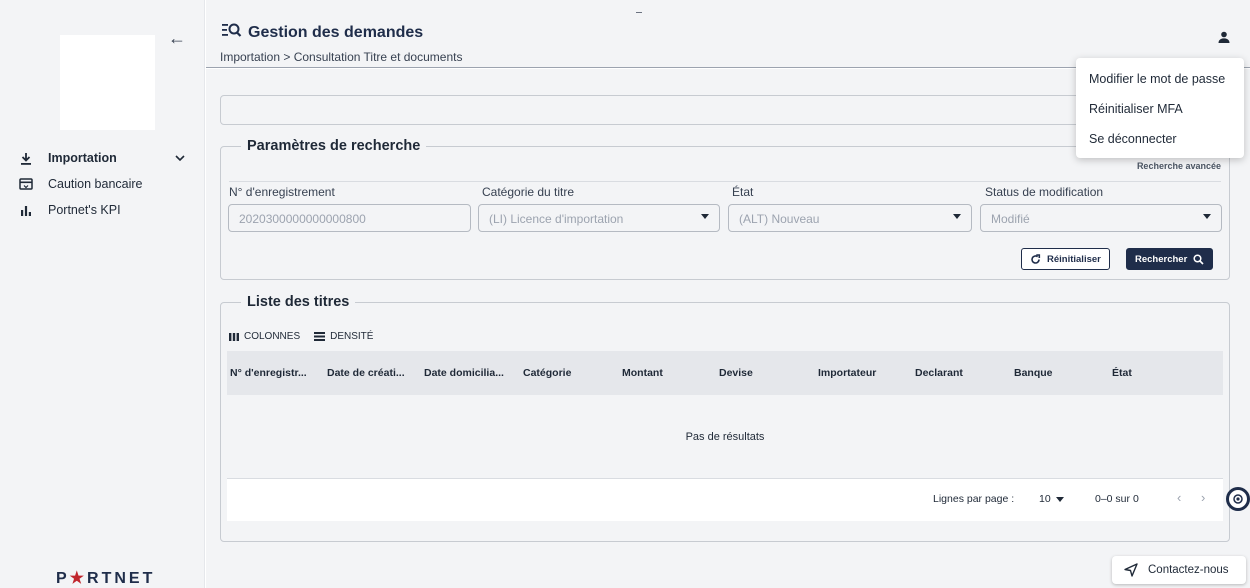 This screenshot has width=1250, height=588. What do you see at coordinates (725, 500) in the screenshot?
I see `pagination: Lignes par page : 10 0–0 sur 0 ‹ ›` at bounding box center [725, 500].